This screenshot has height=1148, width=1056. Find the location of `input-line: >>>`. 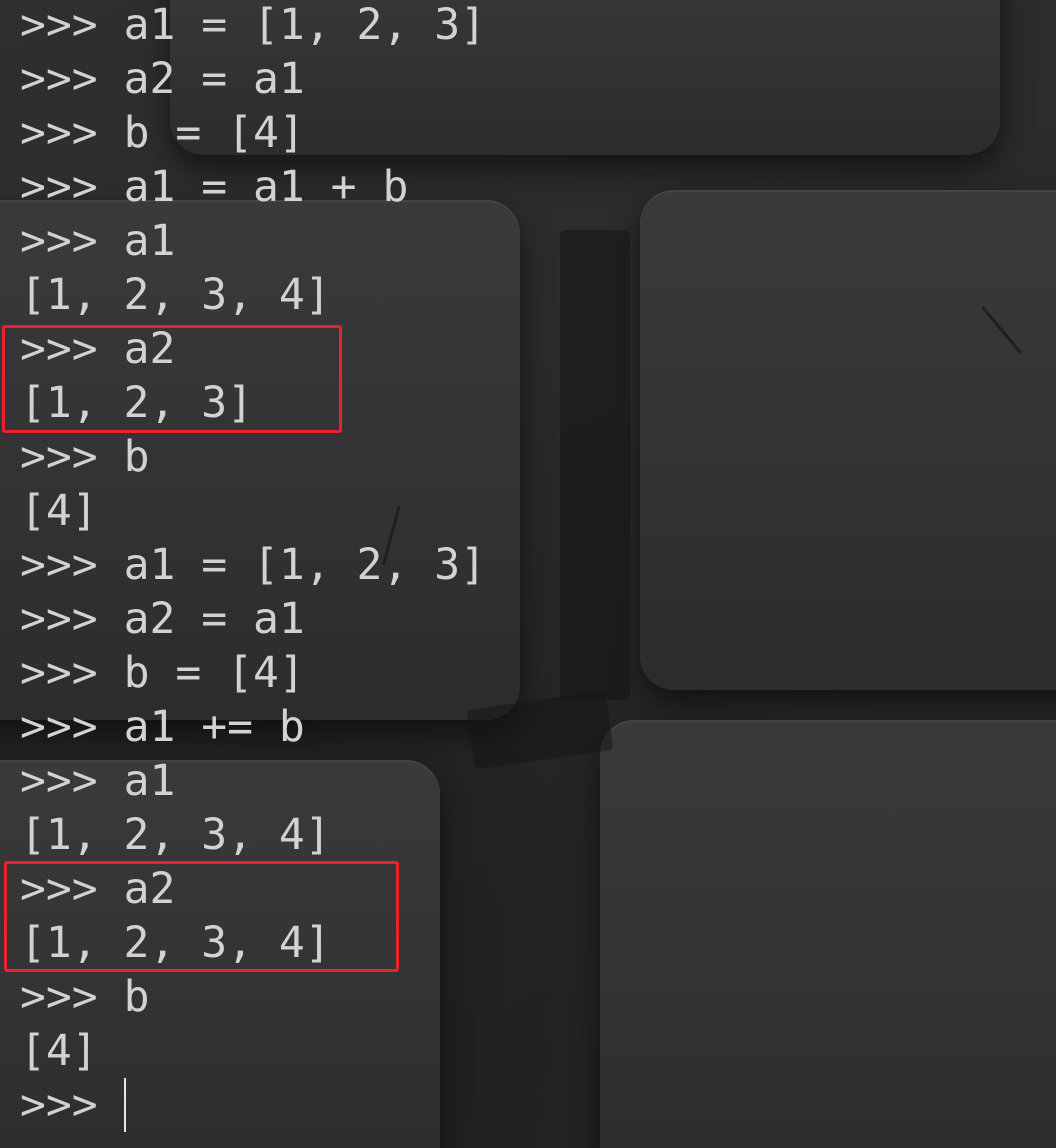

input-line: >>> is located at coordinates (253, 1105).